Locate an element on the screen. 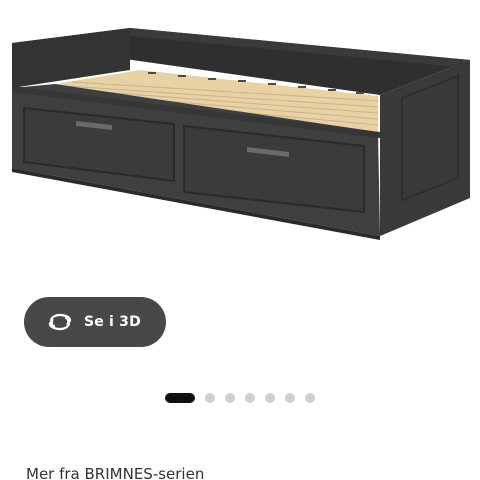 This screenshot has height=480, width=480. image-carousel-indicator is located at coordinates (240, 398).